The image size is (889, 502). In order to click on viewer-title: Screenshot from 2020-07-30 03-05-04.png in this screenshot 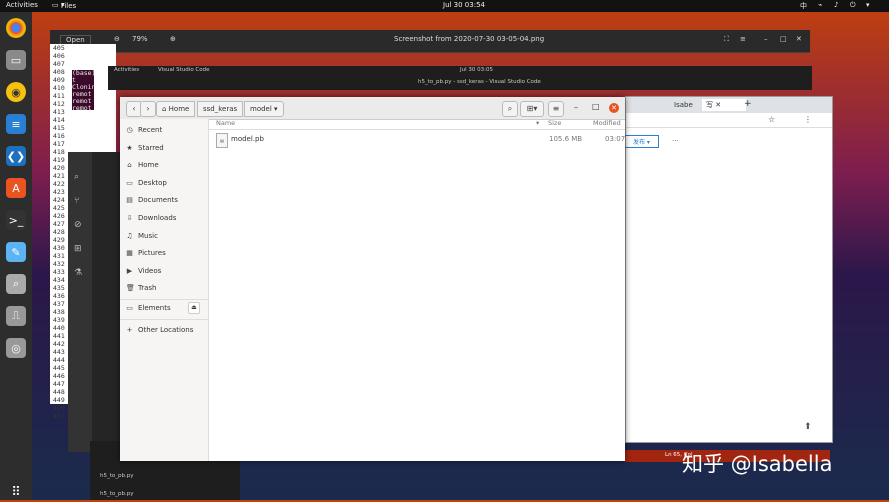, I will do `click(469, 39)`.